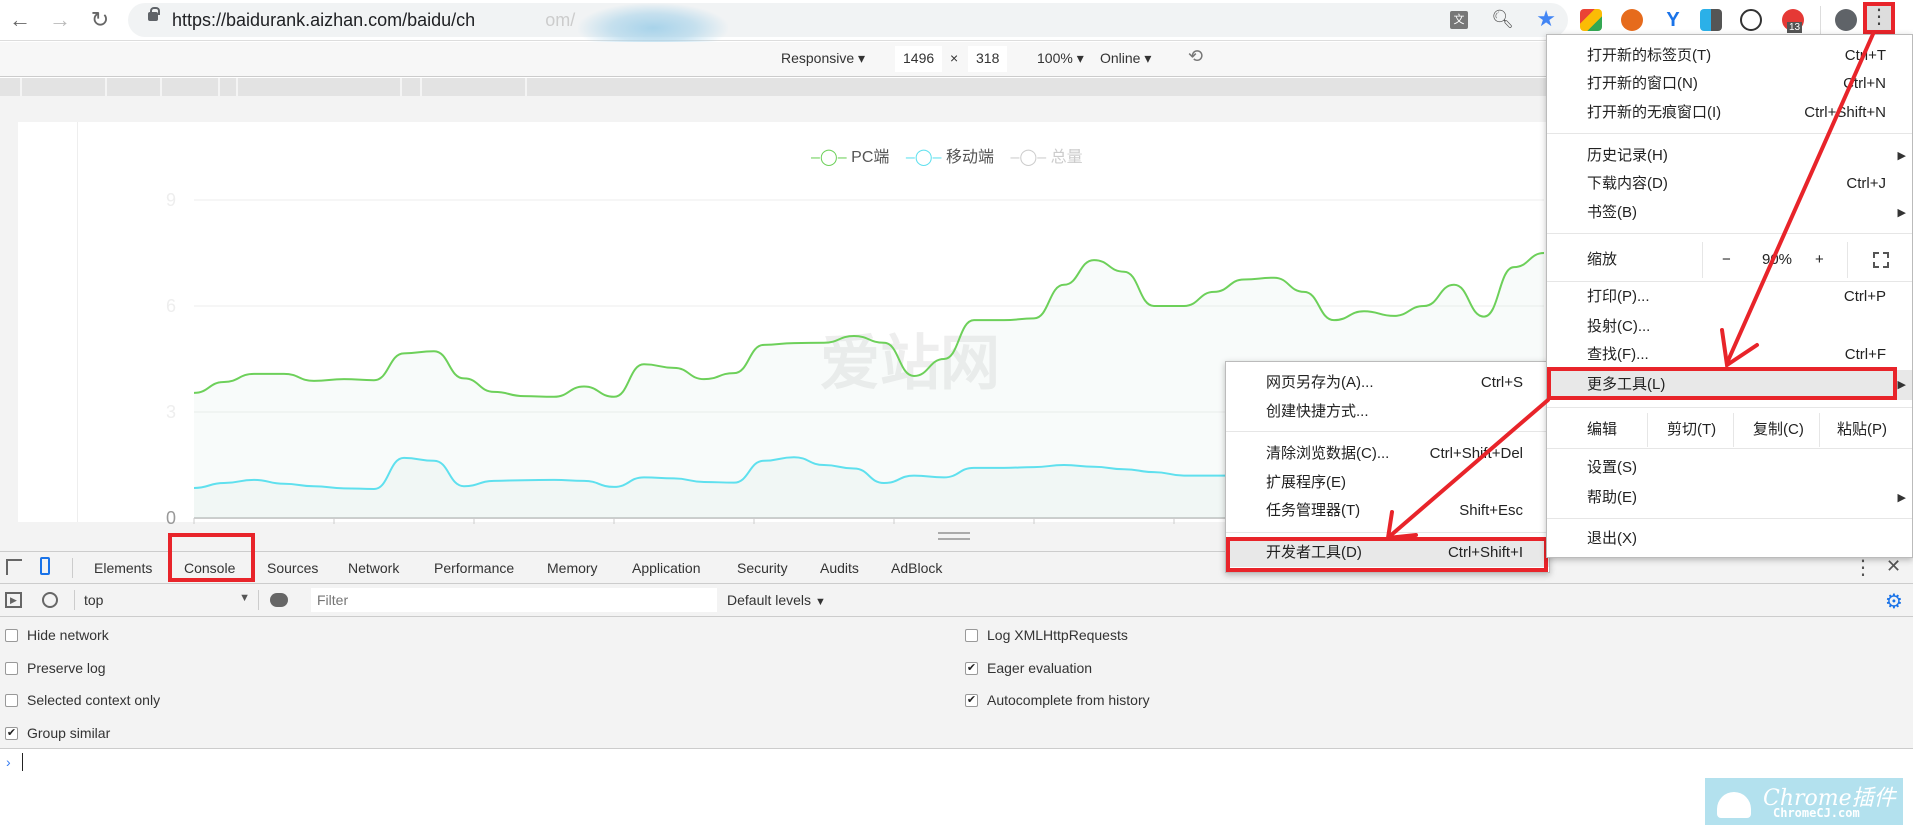 Image resolution: width=1913 pixels, height=835 pixels. Describe the element at coordinates (954, 58) in the screenshot. I see `times-sign: ×` at that location.